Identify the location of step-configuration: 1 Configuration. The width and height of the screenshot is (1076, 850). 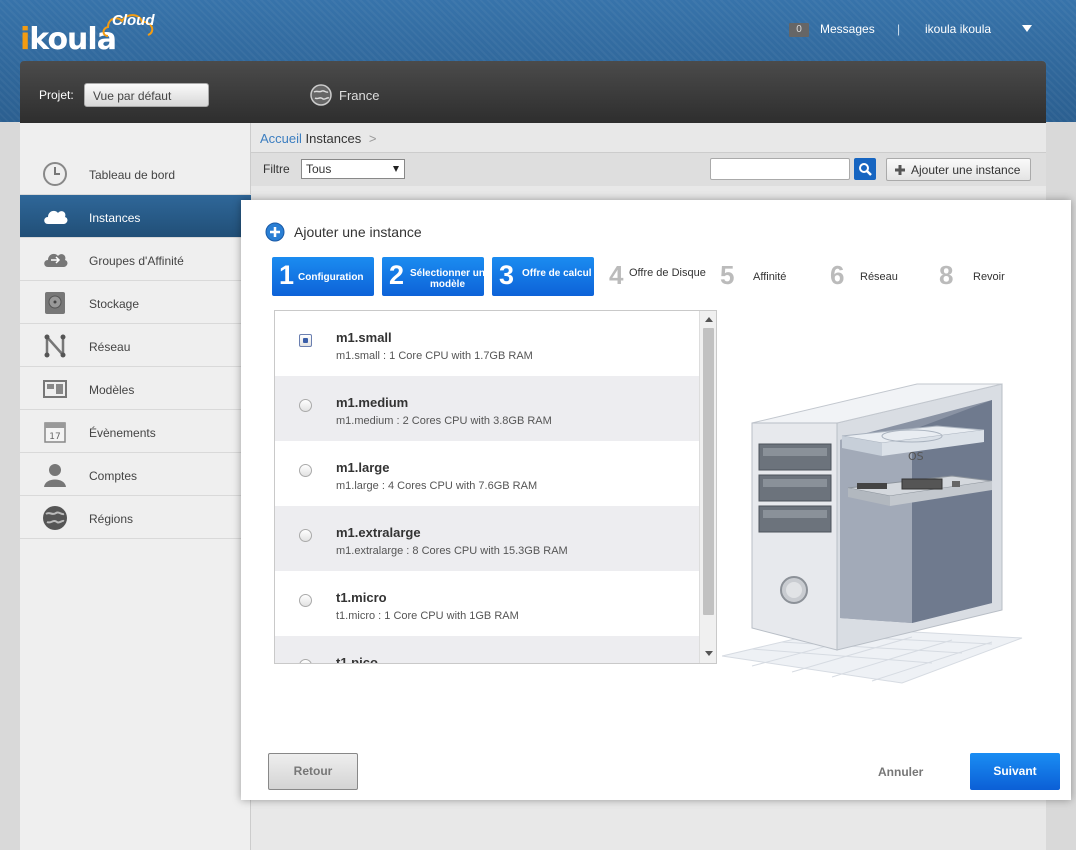
(323, 276).